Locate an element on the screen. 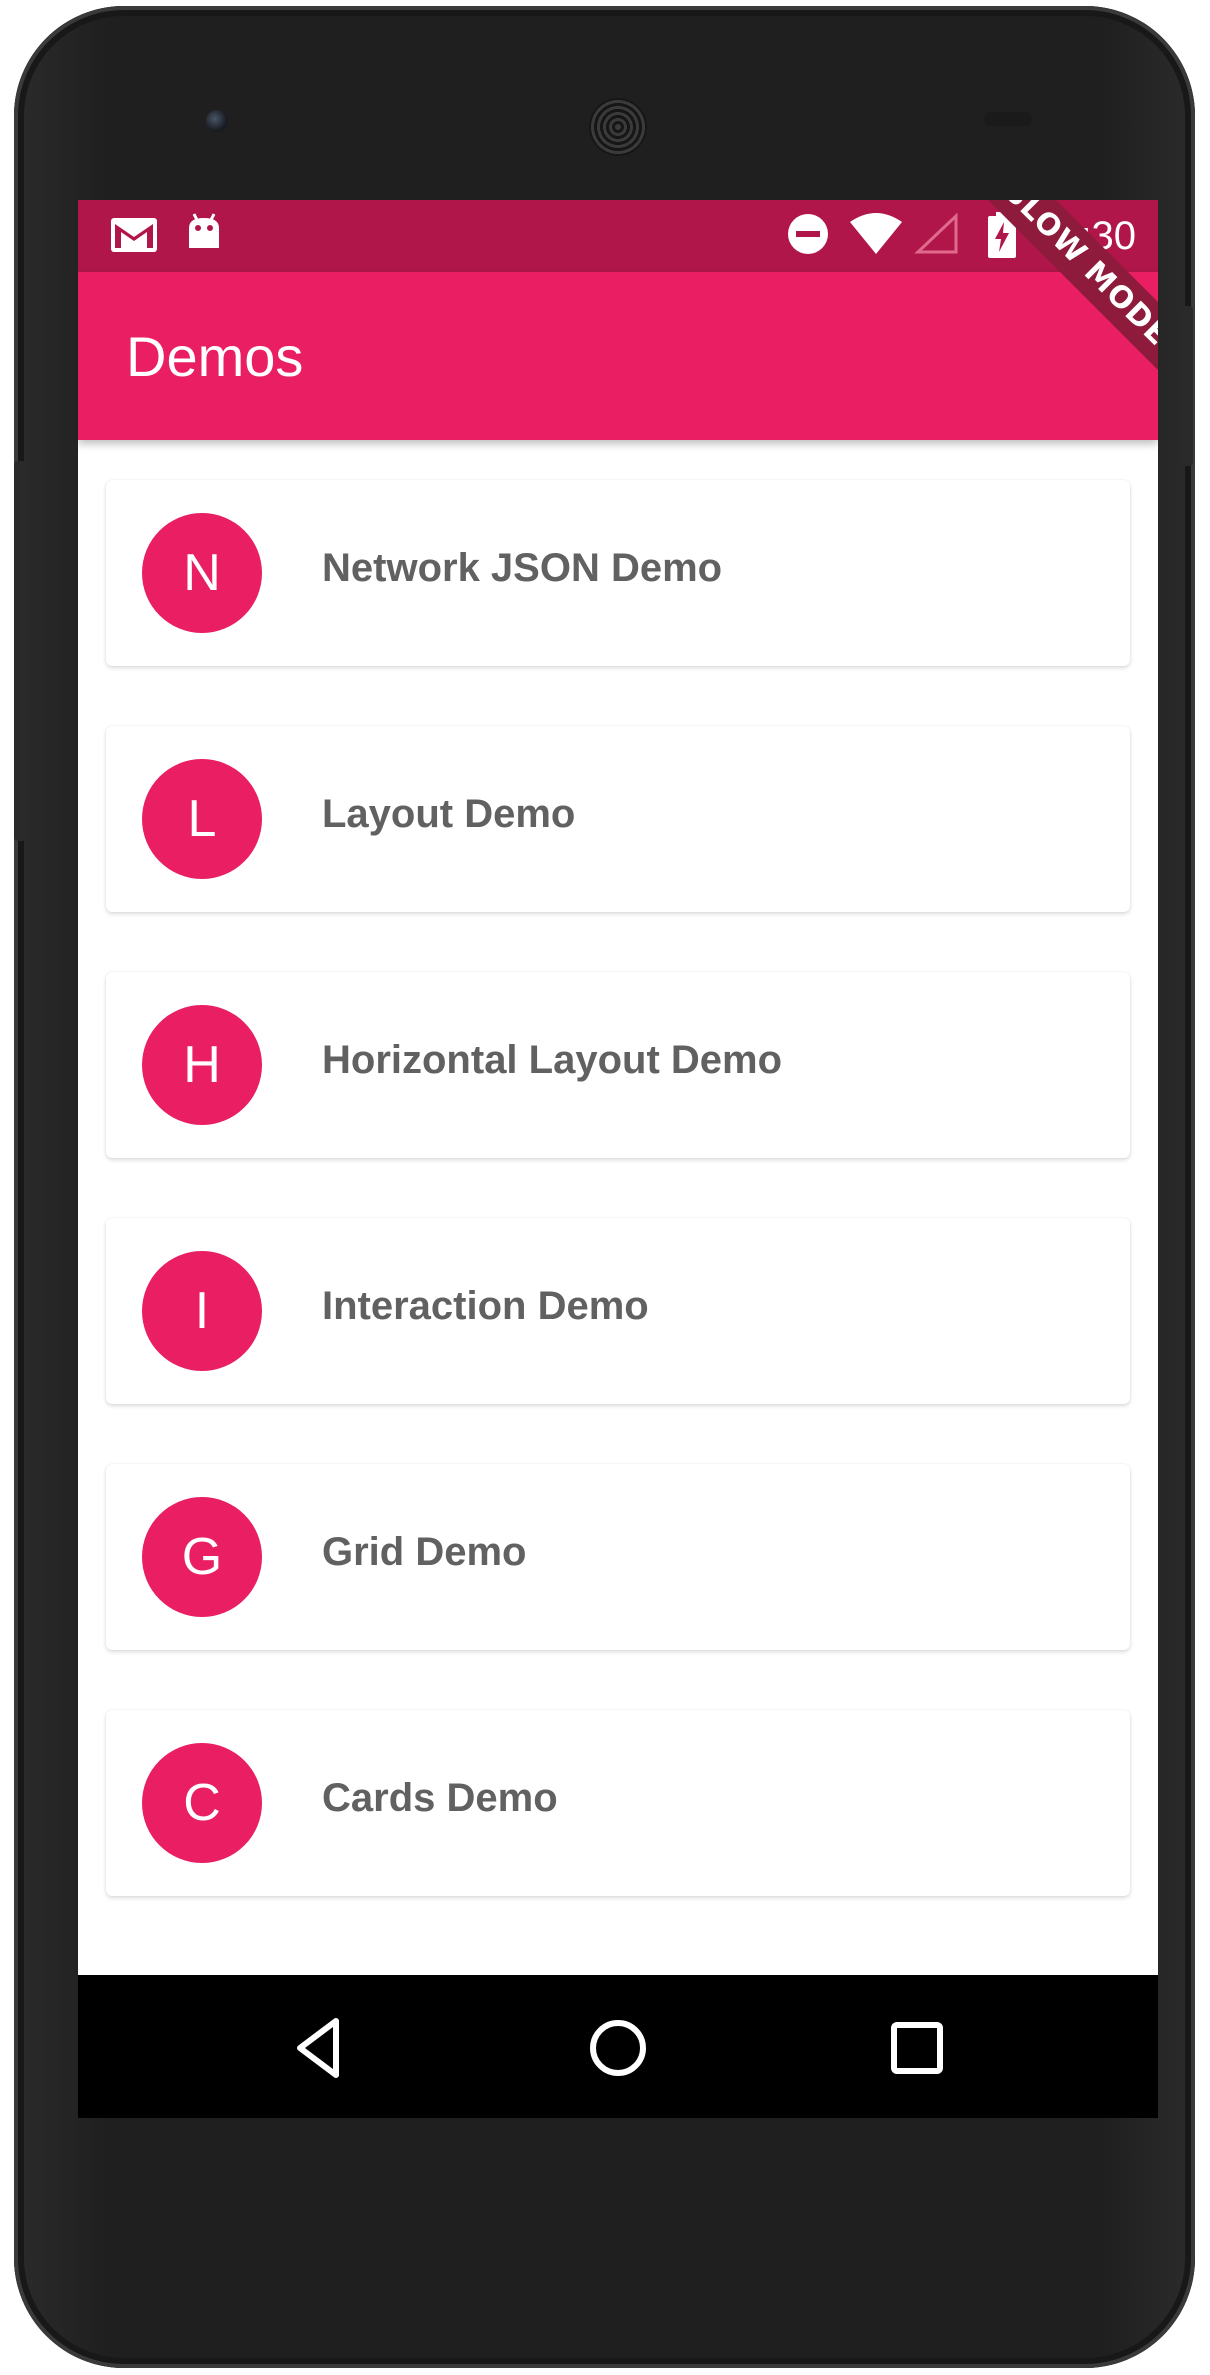 The width and height of the screenshot is (1210, 2375). volume-button is located at coordinates (20, 651).